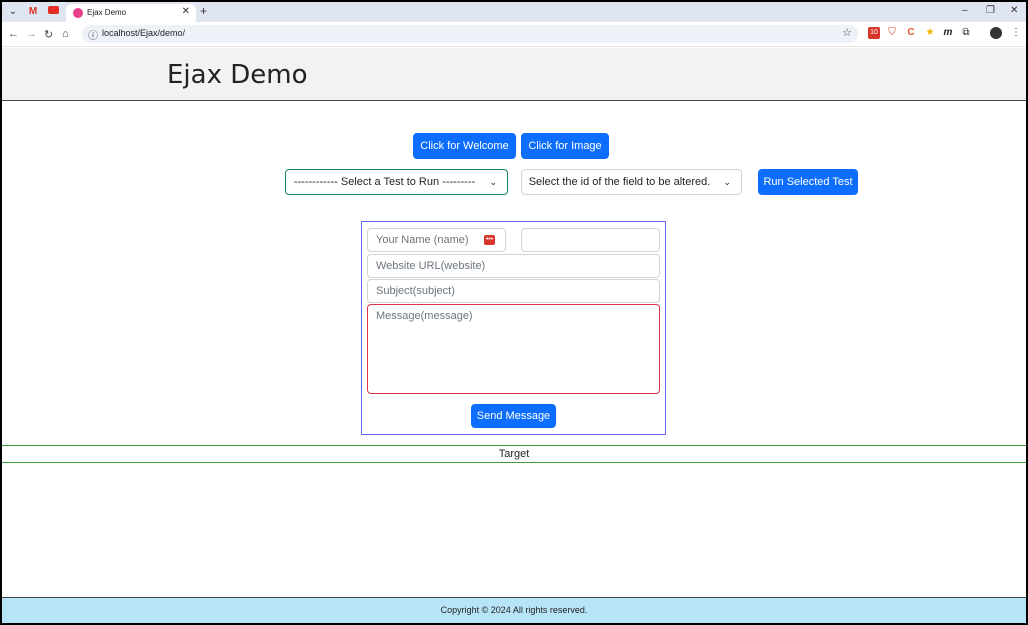 Image resolution: width=1028 pixels, height=625 pixels. What do you see at coordinates (13, 12) in the screenshot?
I see `tab-search-icon: ⌄` at bounding box center [13, 12].